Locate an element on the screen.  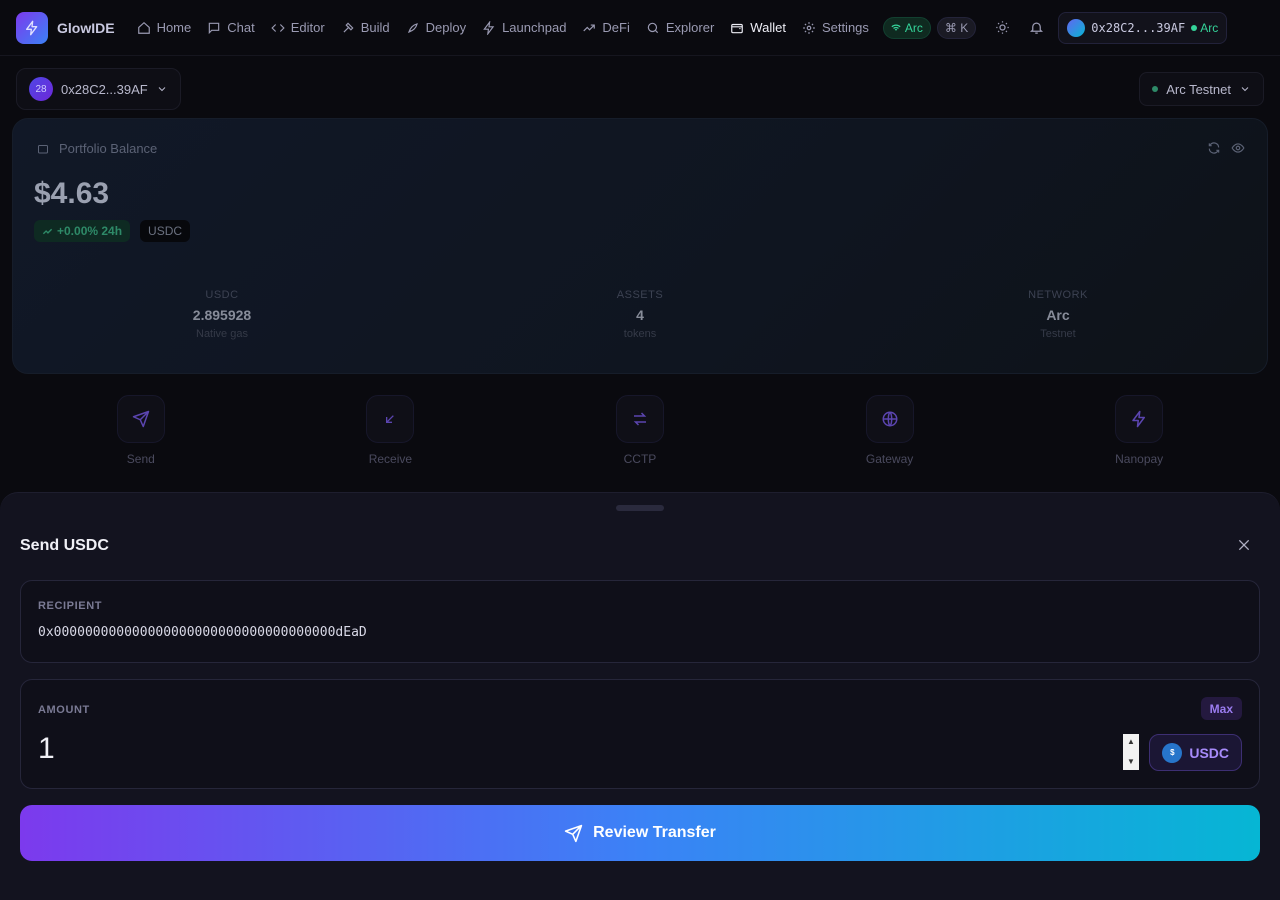
hammer-icon is located at coordinates (348, 27).